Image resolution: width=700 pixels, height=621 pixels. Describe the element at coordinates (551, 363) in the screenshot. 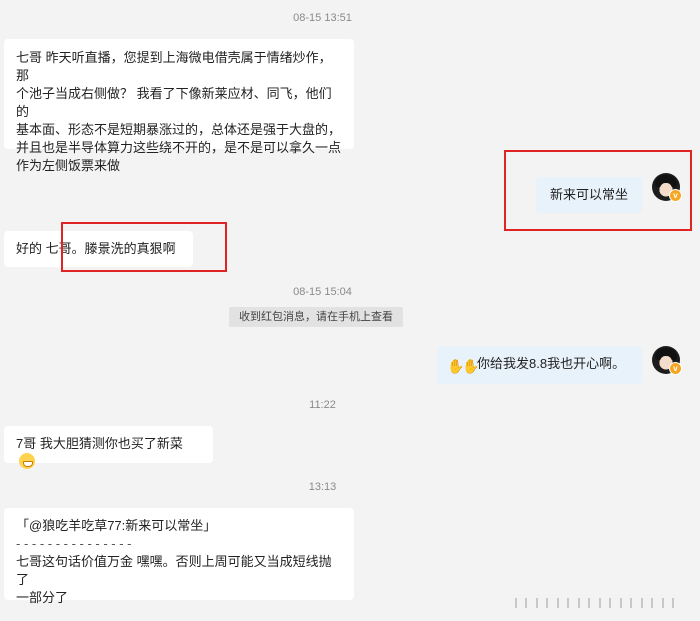

I see `message-text: 你给我发8.8我也开心啊。` at that location.